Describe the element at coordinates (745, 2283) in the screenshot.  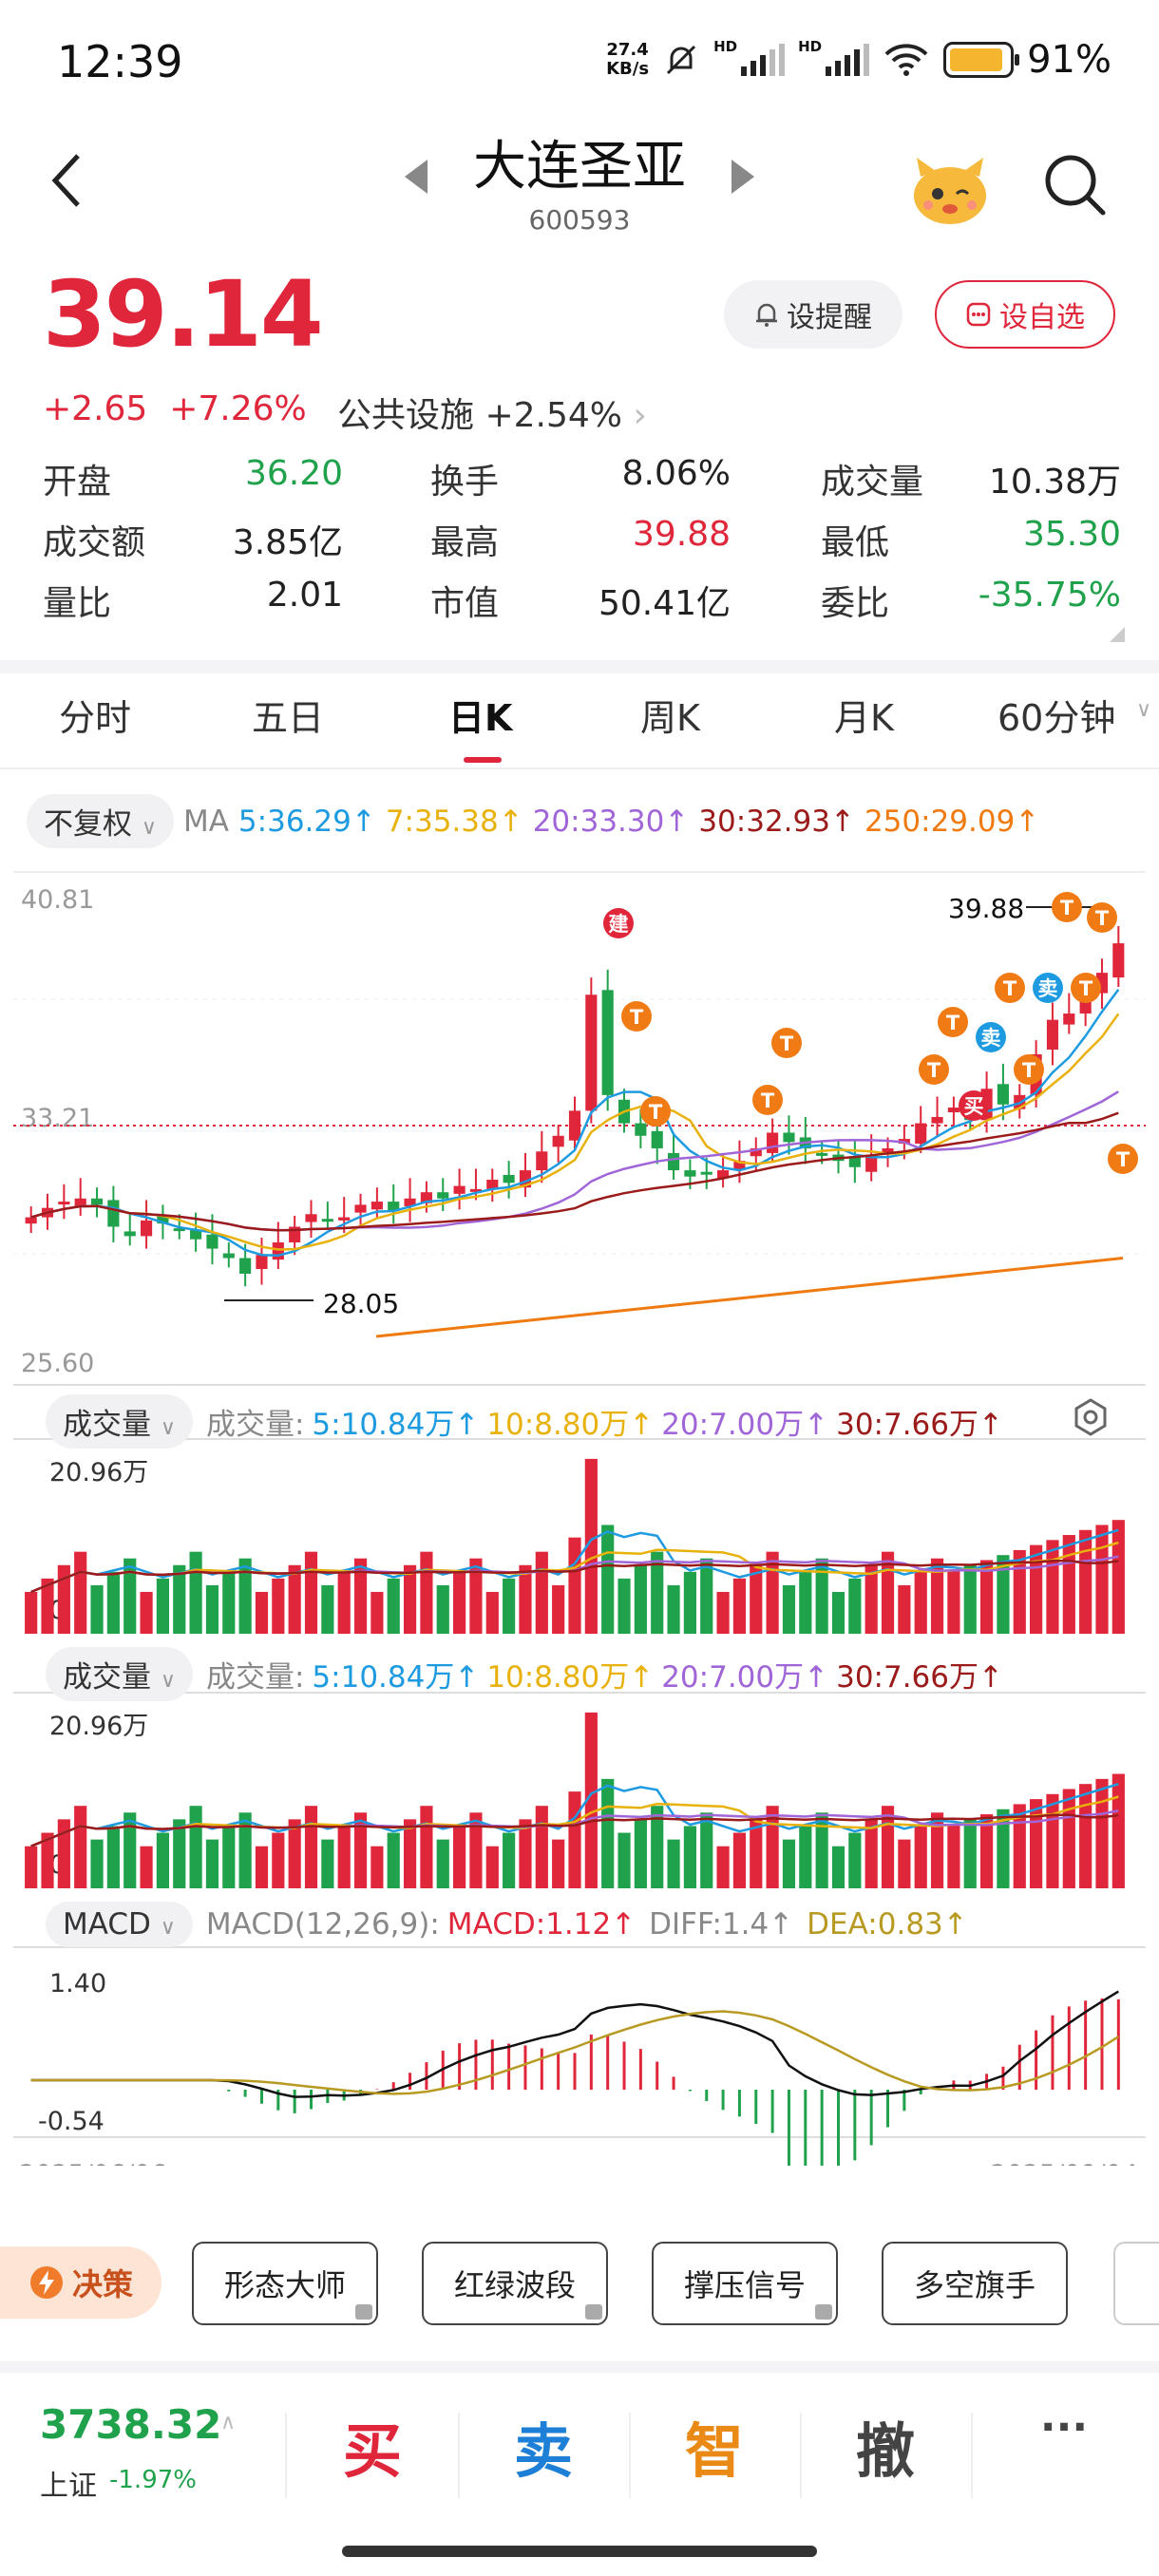
I see `tool-button-2: 撑压信号` at that location.